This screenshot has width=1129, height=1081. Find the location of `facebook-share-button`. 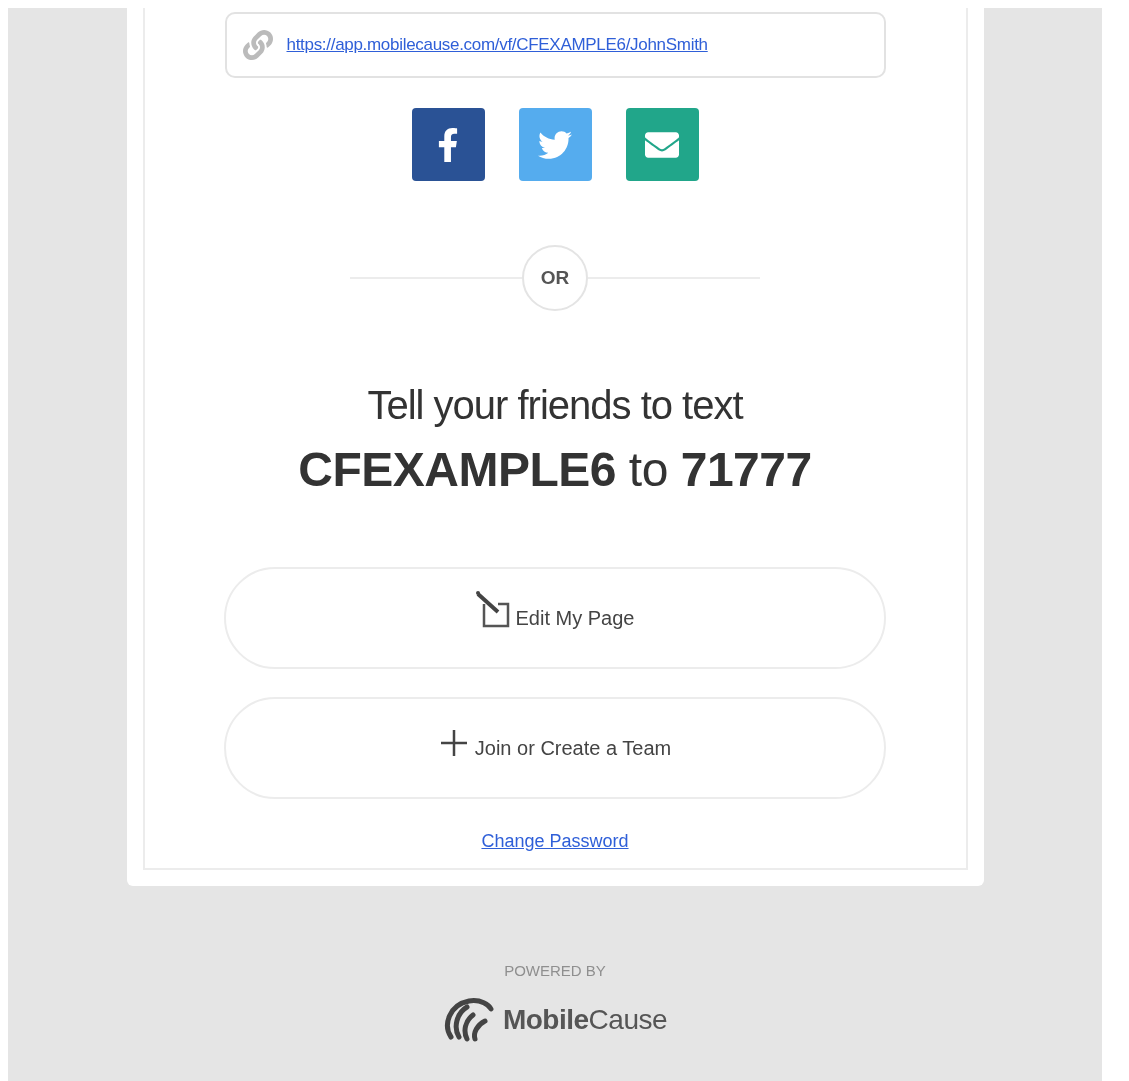

facebook-share-button is located at coordinates (448, 144).